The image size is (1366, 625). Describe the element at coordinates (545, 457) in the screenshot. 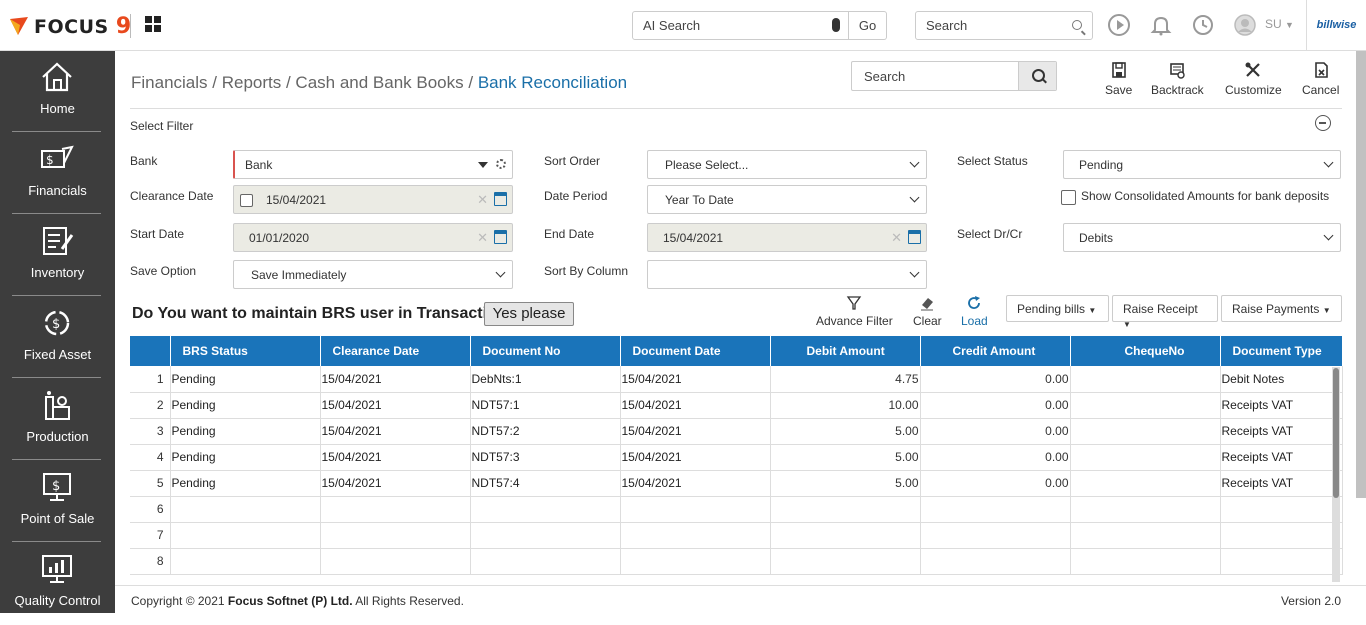

I see `cell-doc-no: NDT57:3` at that location.